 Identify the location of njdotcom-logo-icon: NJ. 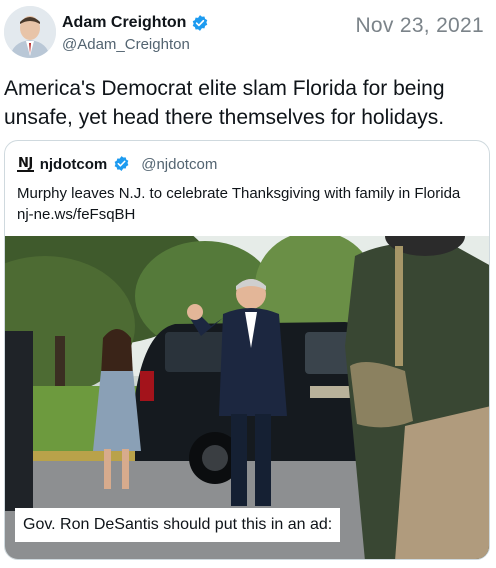
(25, 163).